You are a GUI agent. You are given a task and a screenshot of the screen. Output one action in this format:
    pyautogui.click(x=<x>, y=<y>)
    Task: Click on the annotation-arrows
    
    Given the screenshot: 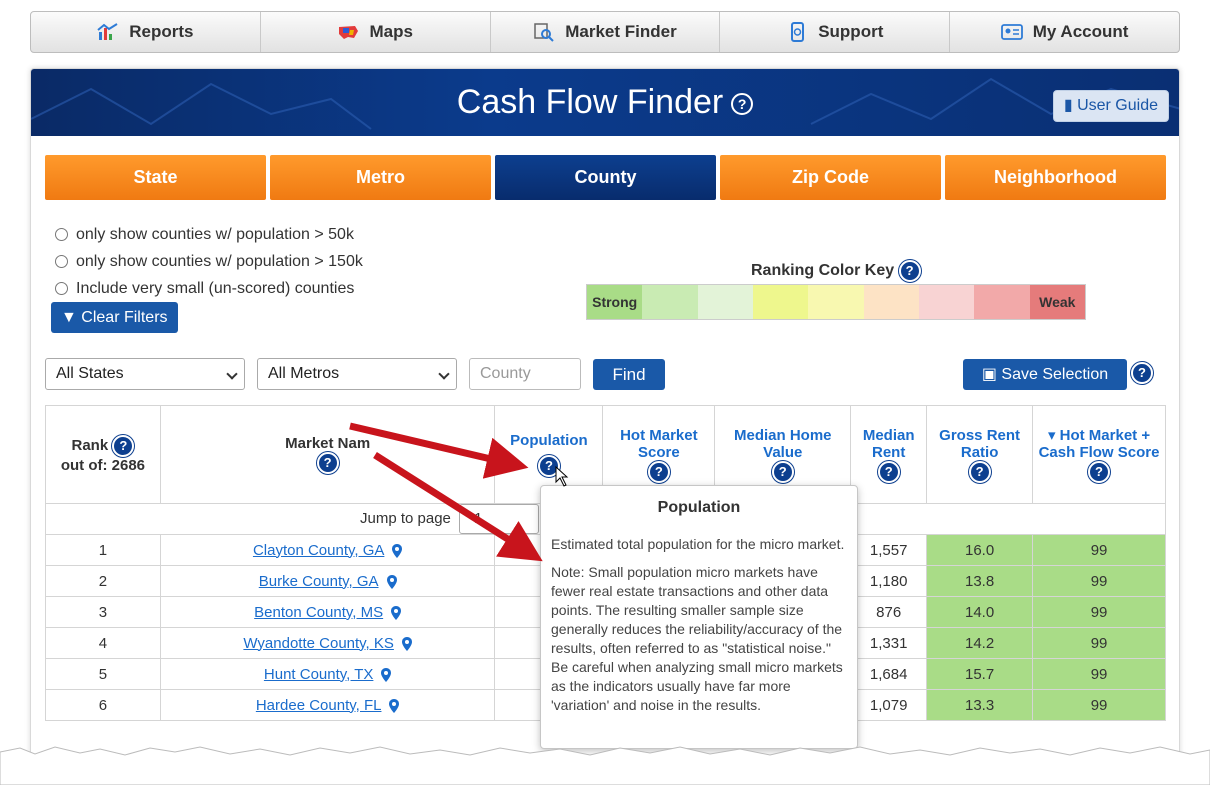 What is the action you would take?
    pyautogui.click(x=459, y=492)
    